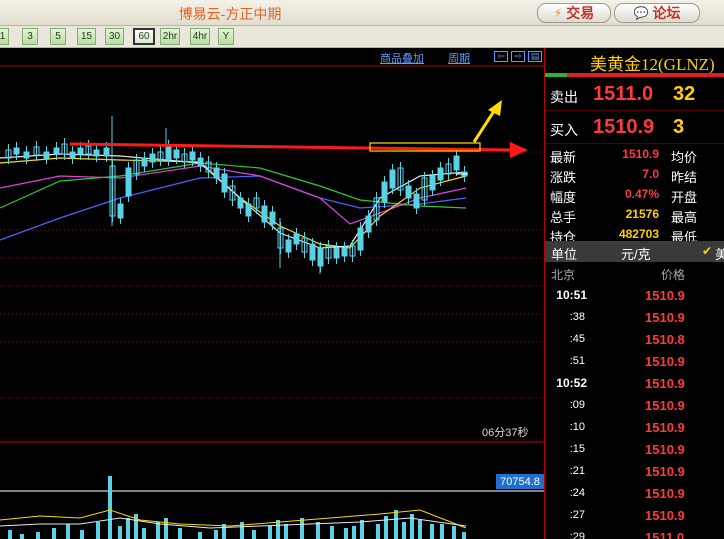 Image resolution: width=724 pixels, height=539 pixels. I want to click on buy-label: 买入, so click(564, 130).